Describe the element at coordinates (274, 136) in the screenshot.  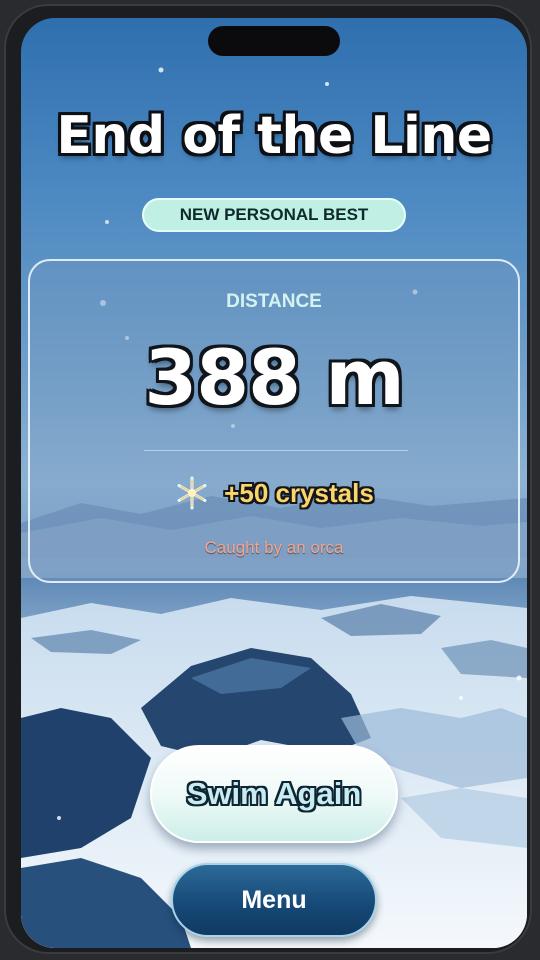
I see `game-over-title: End of the Line` at that location.